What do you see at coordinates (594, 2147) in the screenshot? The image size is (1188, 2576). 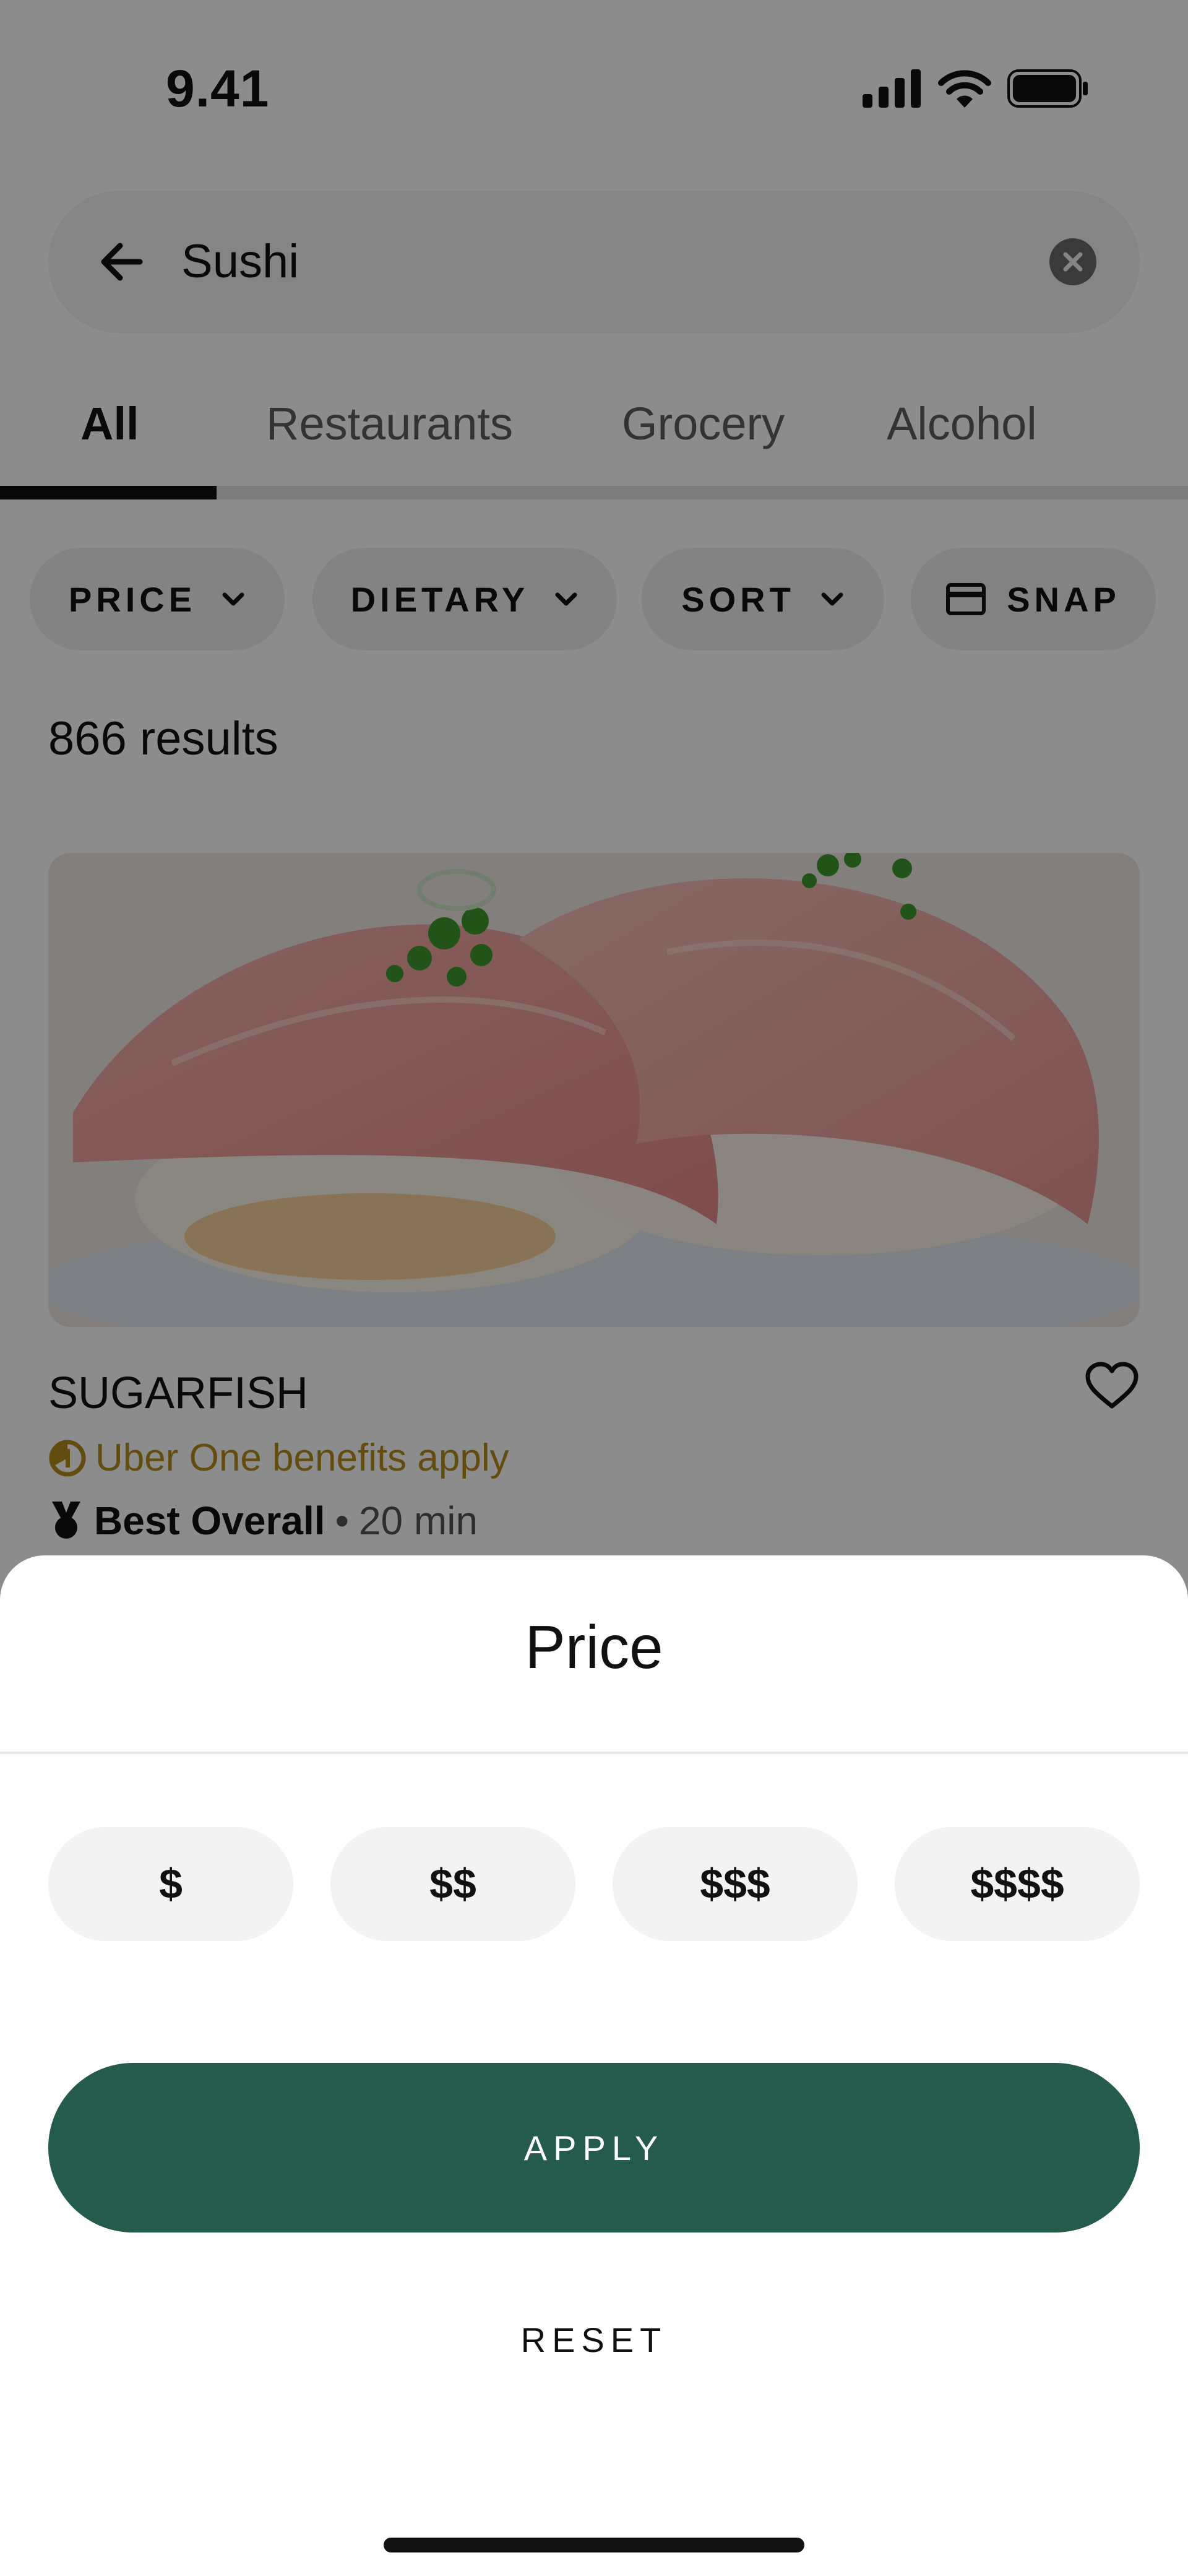 I see `apply-button: APPLY` at bounding box center [594, 2147].